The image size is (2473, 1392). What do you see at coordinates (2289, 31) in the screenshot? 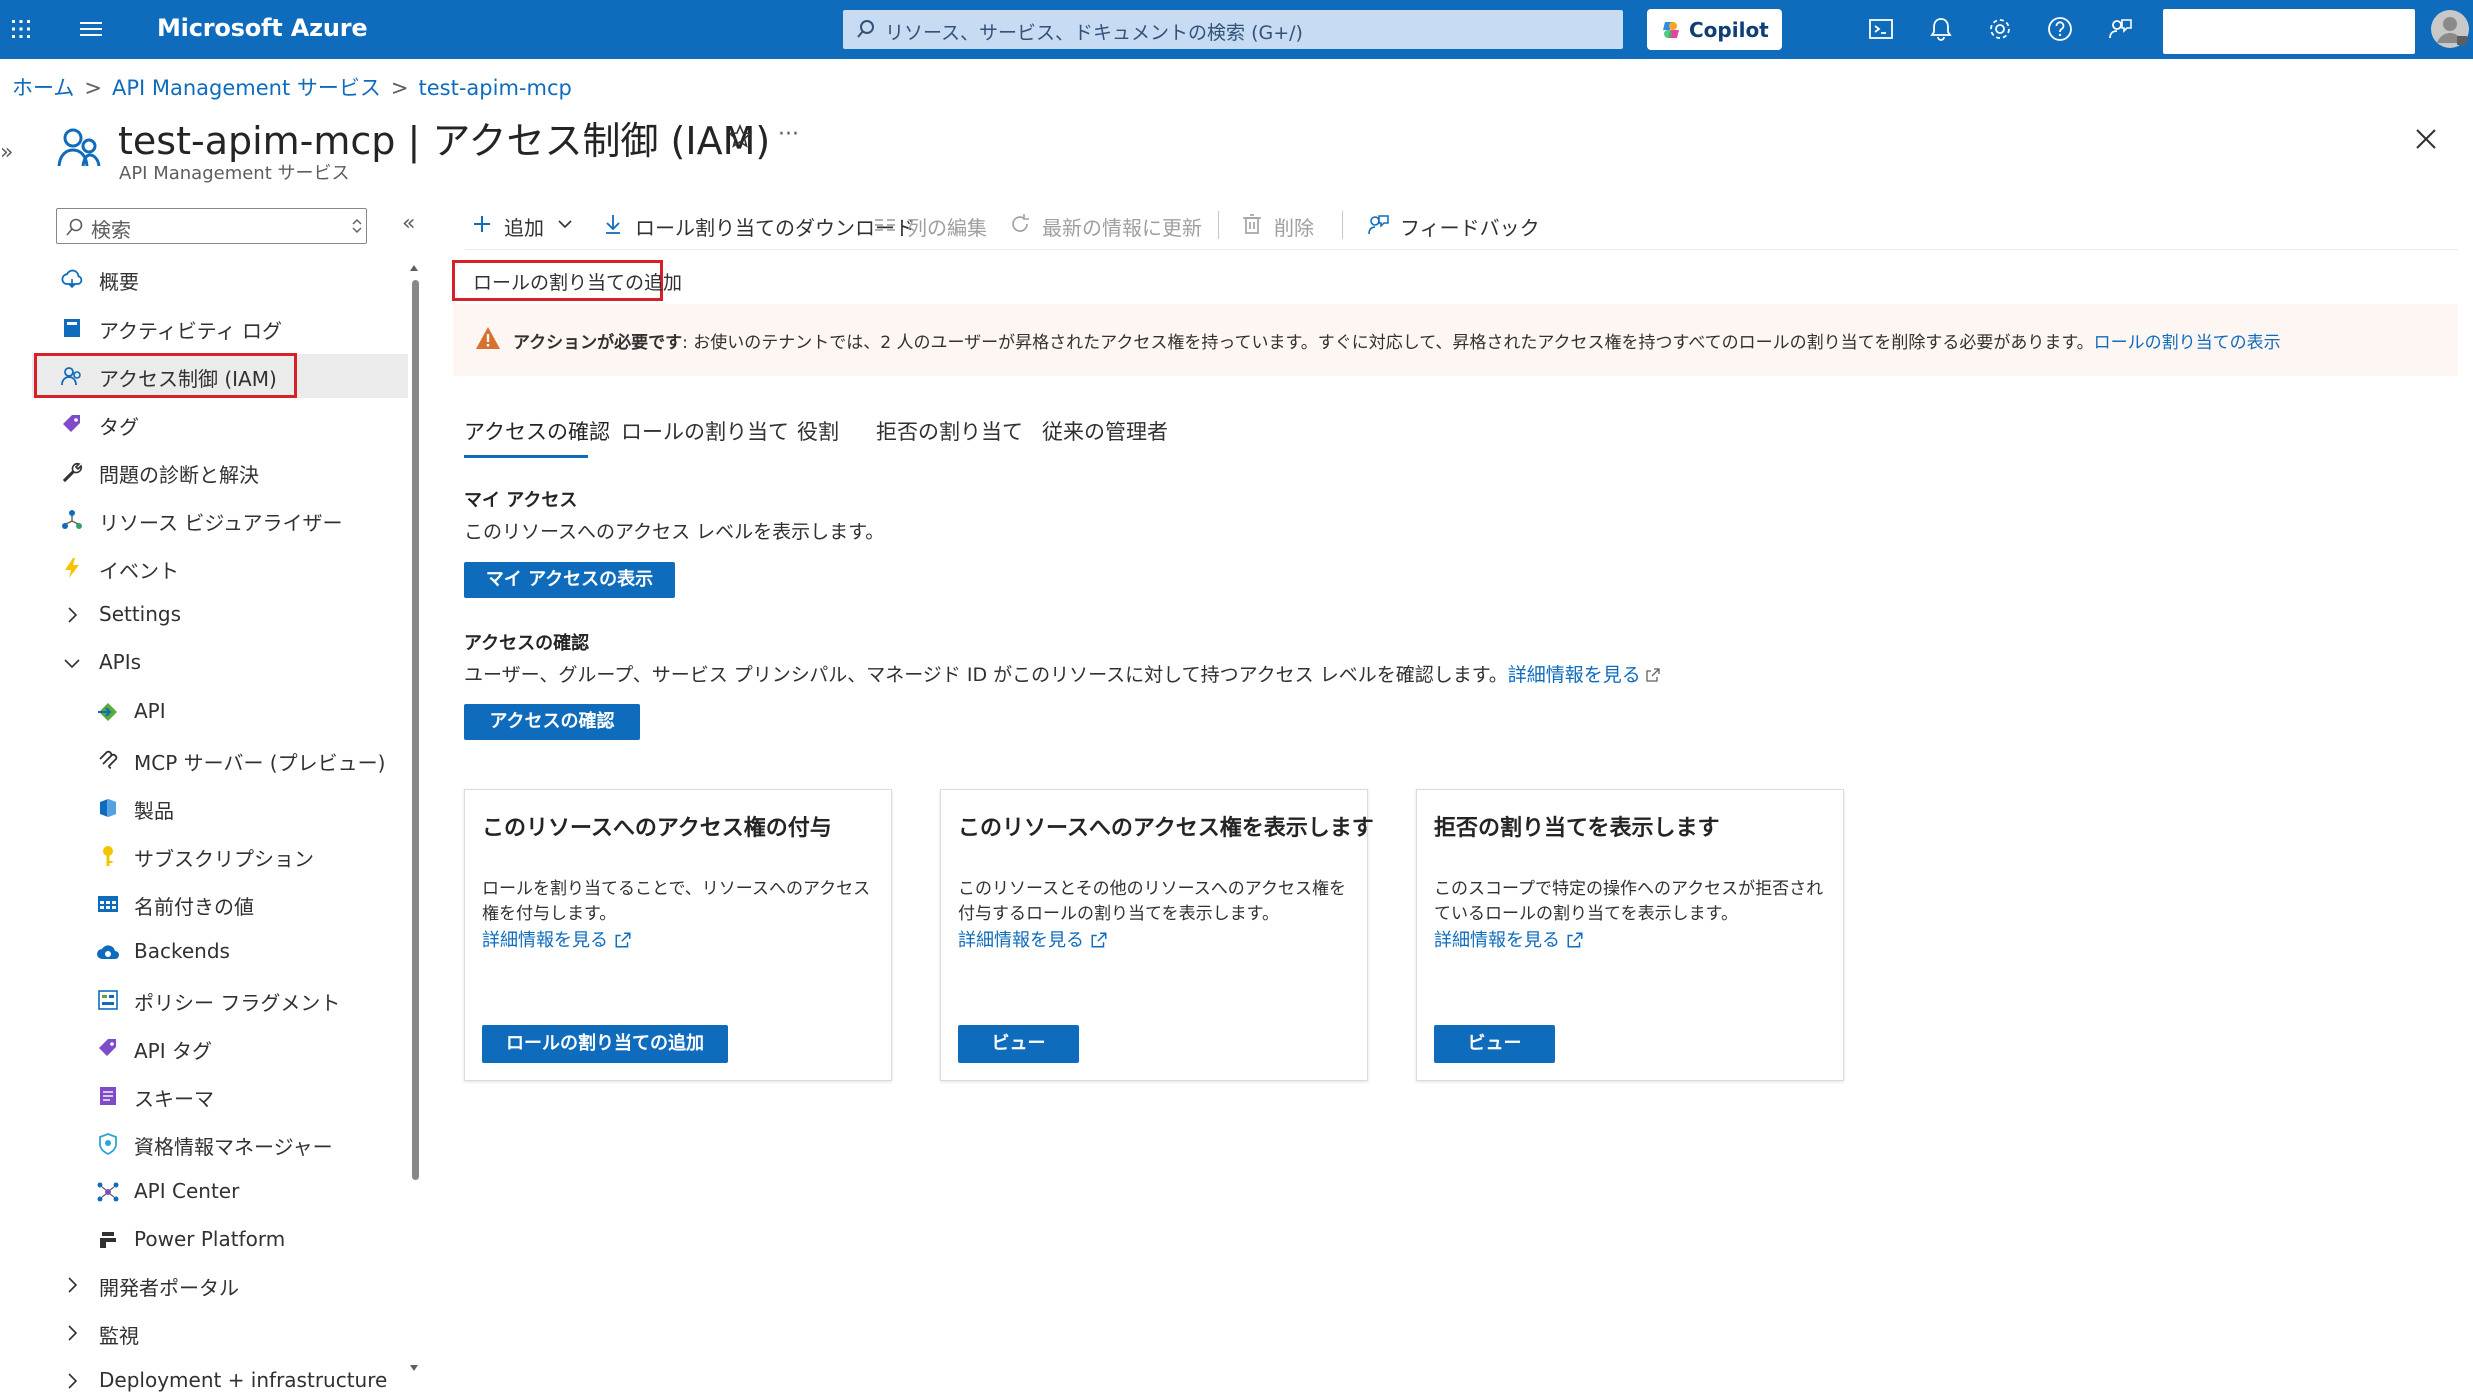
I see `account-box` at bounding box center [2289, 31].